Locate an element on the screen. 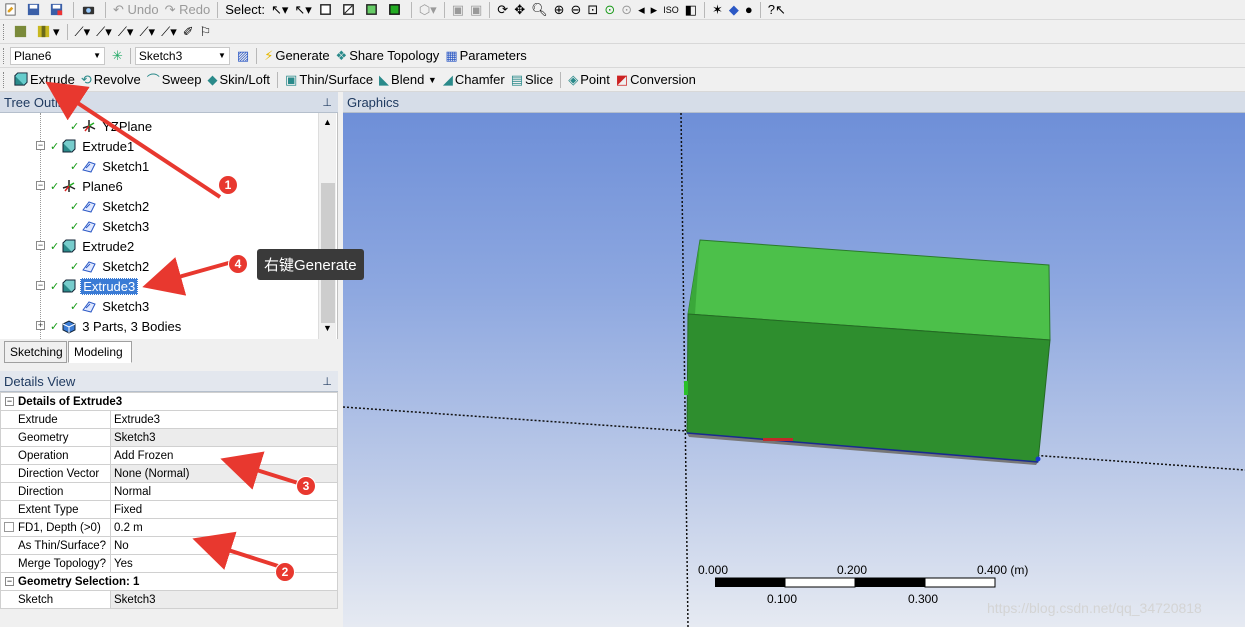 The height and width of the screenshot is (627, 1245). callout-1: 1 is located at coordinates (228, 185).